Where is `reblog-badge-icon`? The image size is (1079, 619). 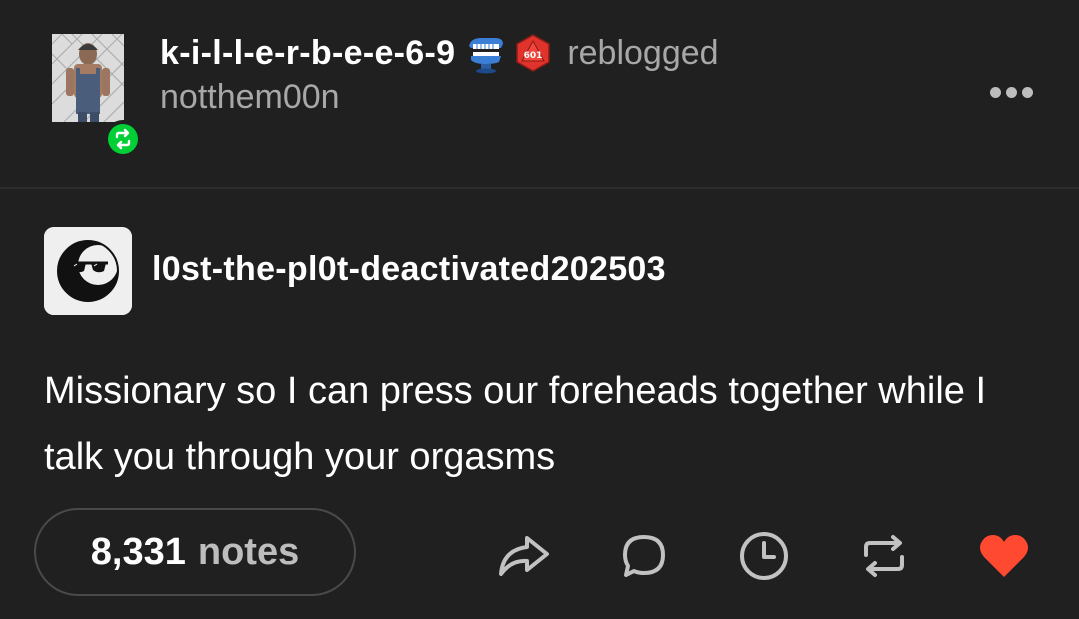 reblog-badge-icon is located at coordinates (123, 139).